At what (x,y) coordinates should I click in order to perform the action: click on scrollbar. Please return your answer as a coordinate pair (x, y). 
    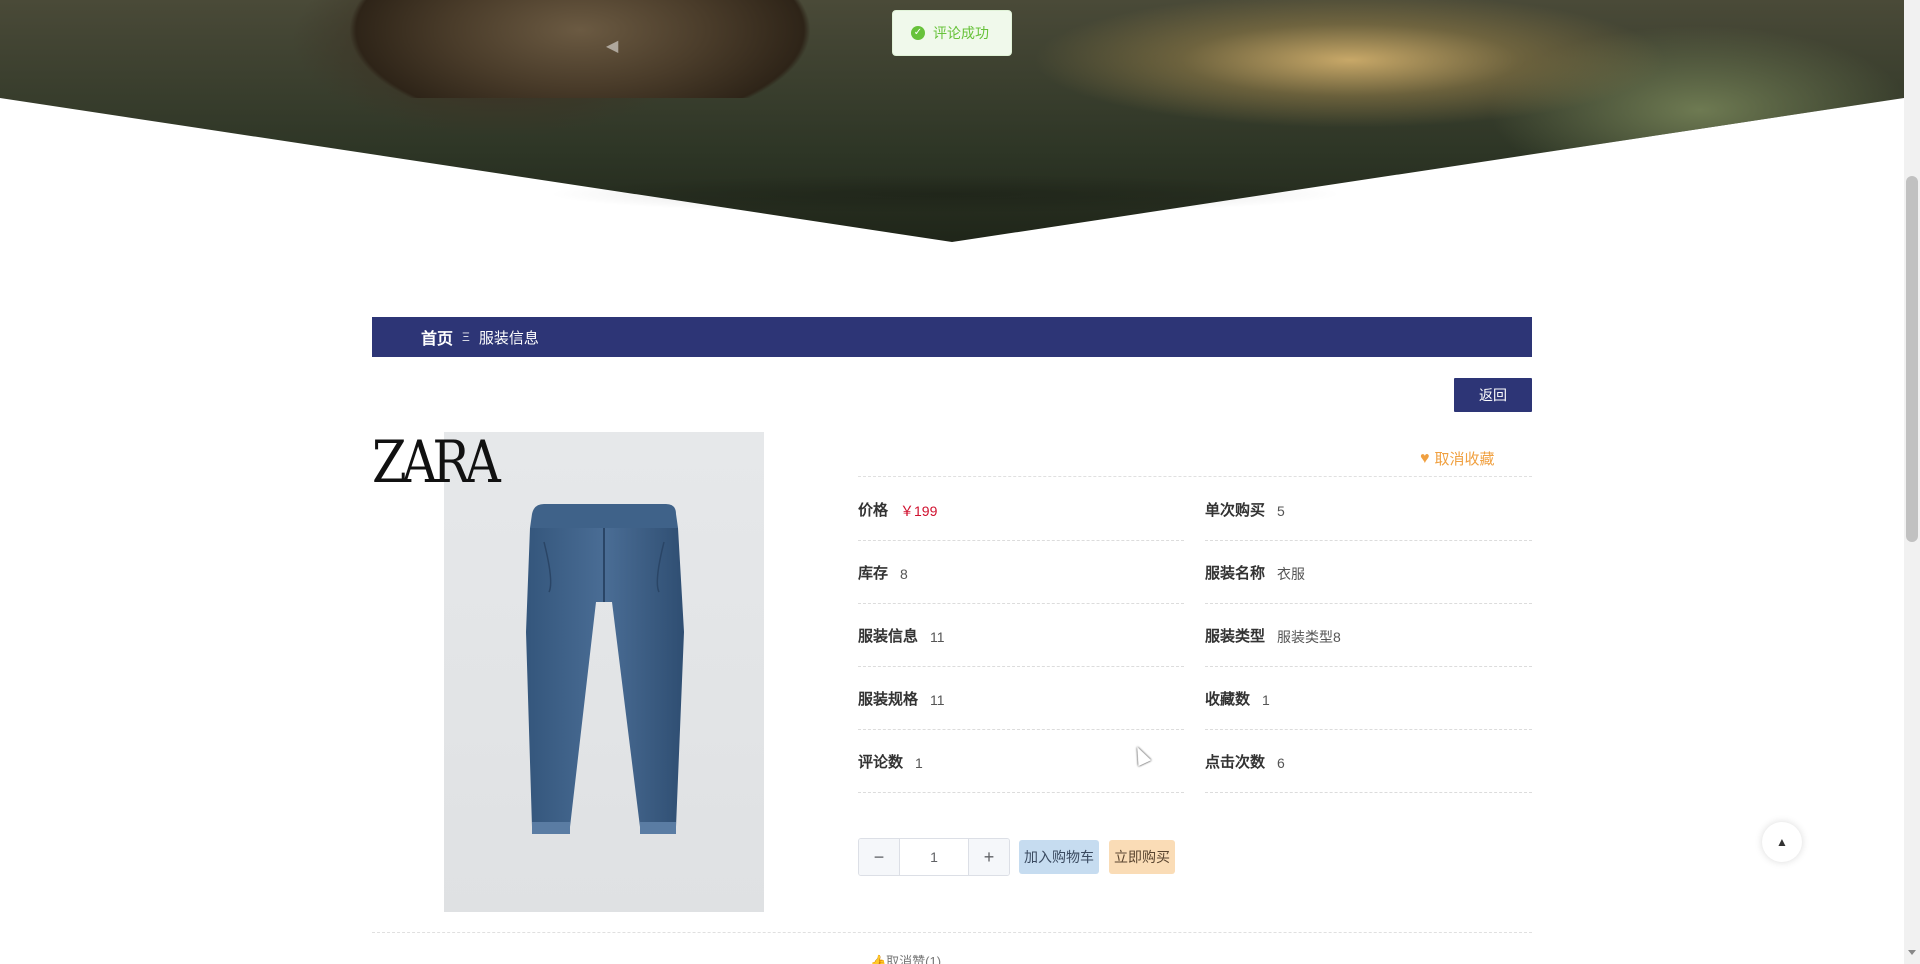
    Looking at the image, I should click on (1912, 482).